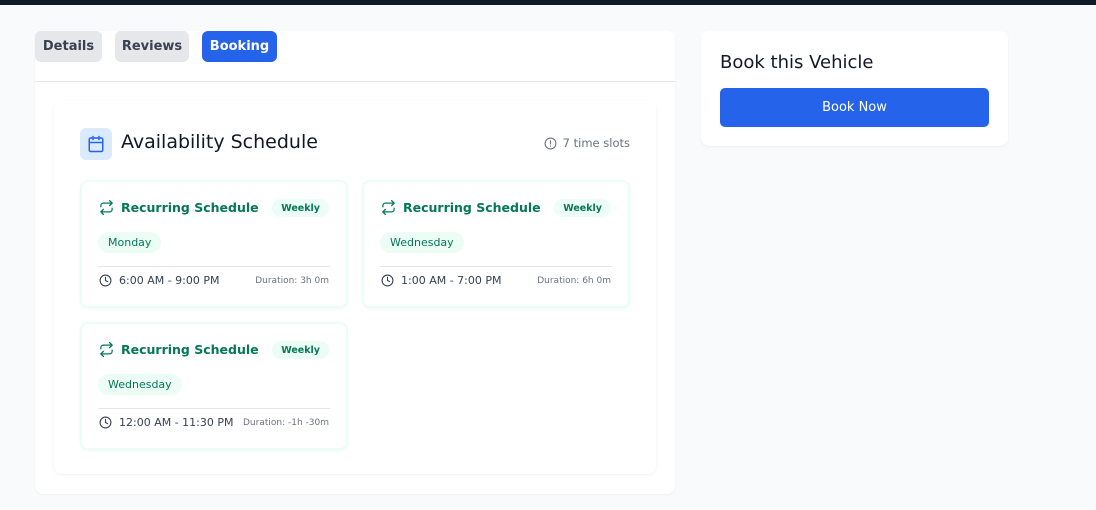 The image size is (1096, 510). Describe the element at coordinates (68, 46) in the screenshot. I see `tab-details: Details` at that location.